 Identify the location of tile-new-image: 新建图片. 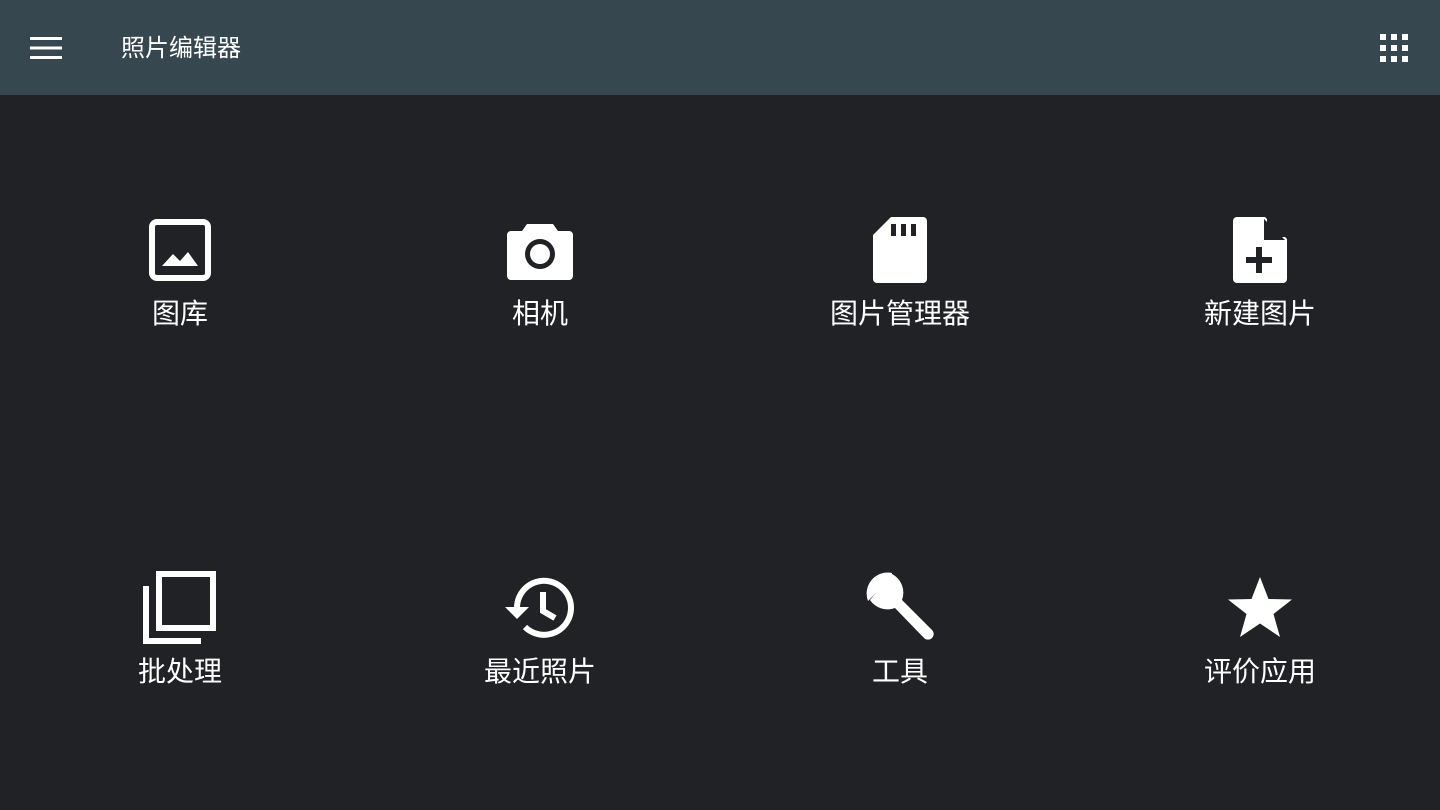
(1260, 300).